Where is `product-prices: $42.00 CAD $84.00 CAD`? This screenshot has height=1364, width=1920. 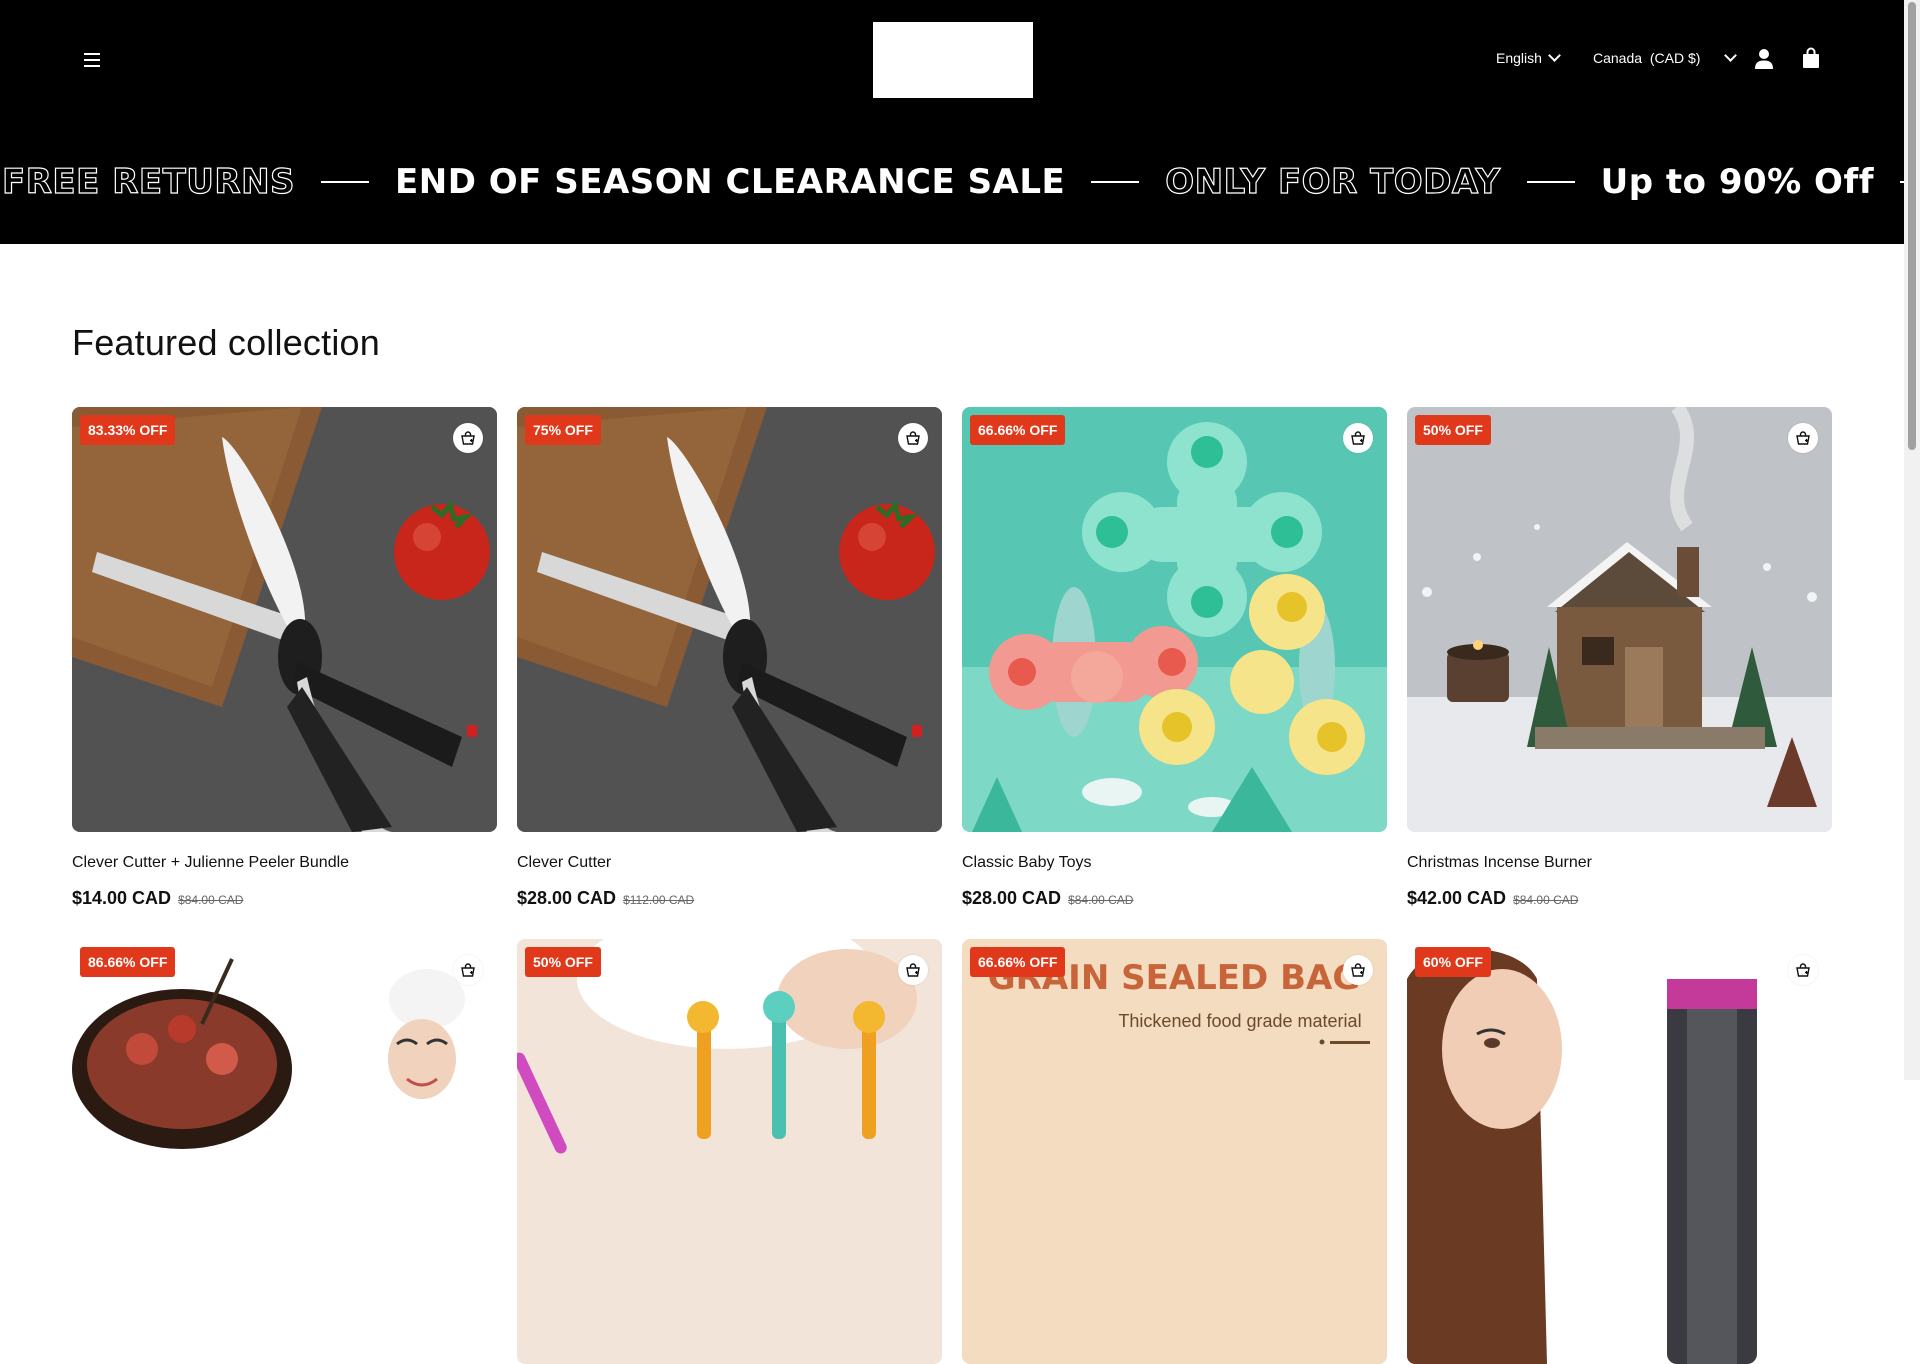 product-prices: $42.00 CAD $84.00 CAD is located at coordinates (1619, 898).